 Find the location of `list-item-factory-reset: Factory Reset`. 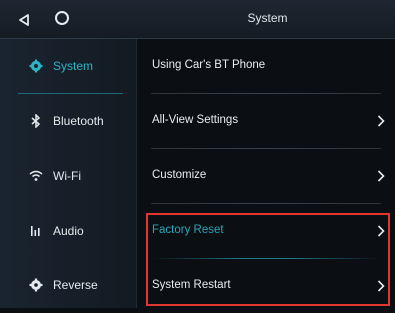

list-item-factory-reset: Factory Reset is located at coordinates (266, 231).